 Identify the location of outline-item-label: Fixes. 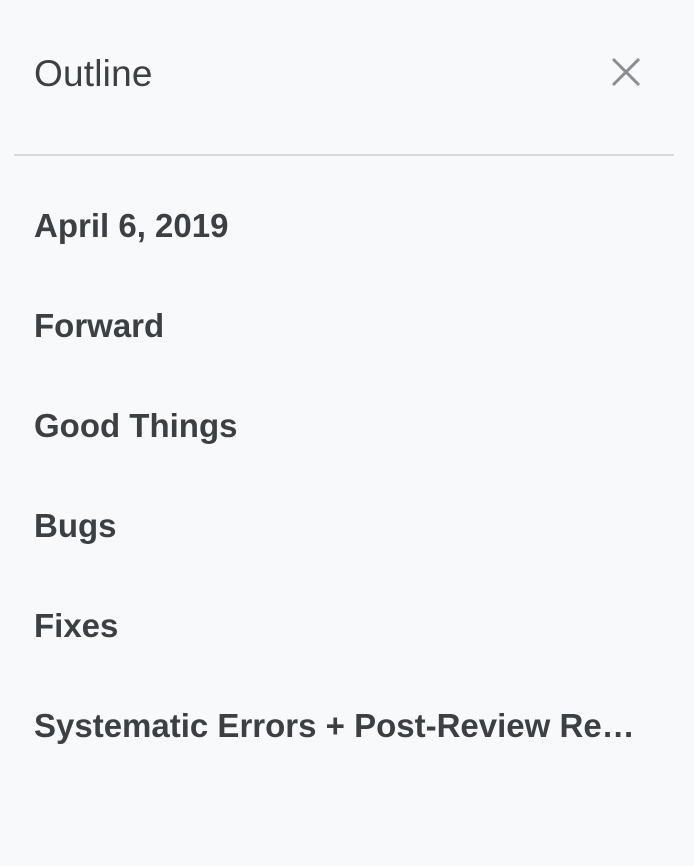
(76, 625).